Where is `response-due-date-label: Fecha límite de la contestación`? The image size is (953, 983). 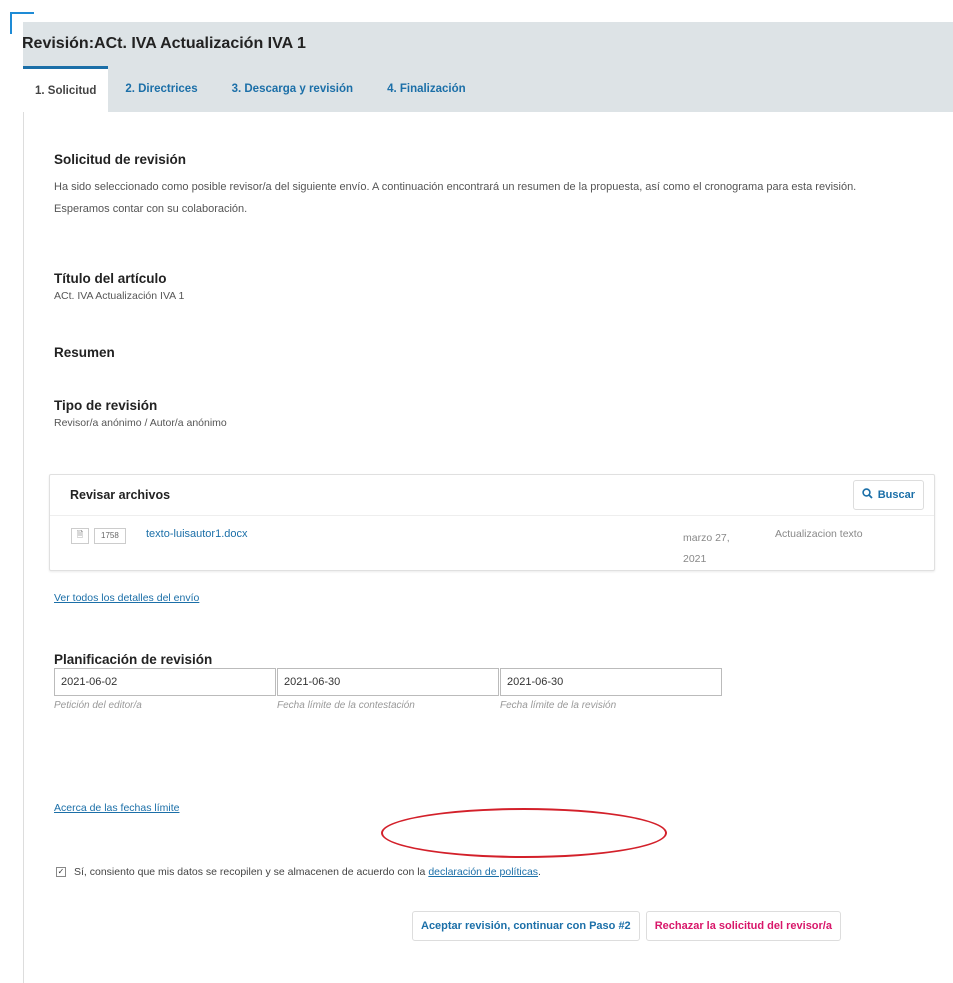
response-due-date-label: Fecha límite de la contestación is located at coordinates (346, 705).